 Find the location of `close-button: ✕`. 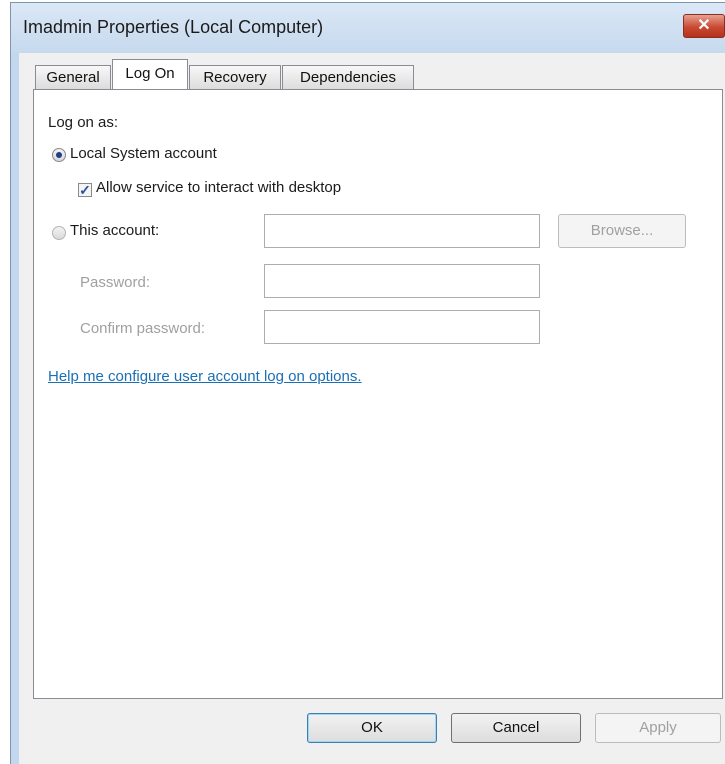

close-button: ✕ is located at coordinates (704, 26).